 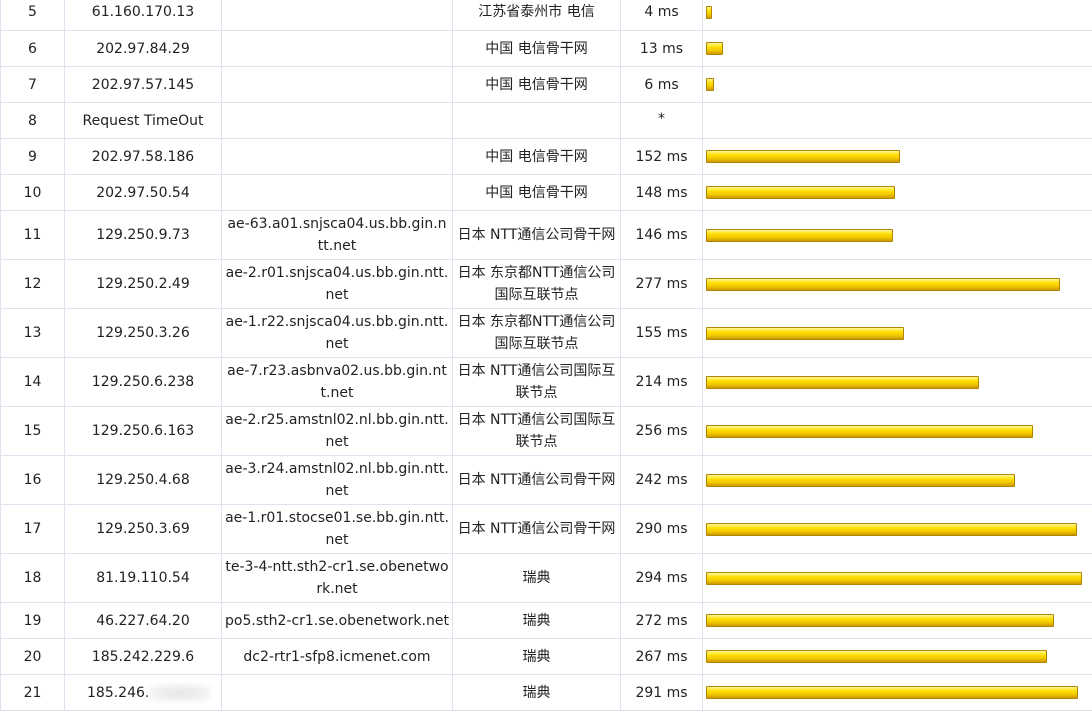 I want to click on latency: 155 ms, so click(x=662, y=333).